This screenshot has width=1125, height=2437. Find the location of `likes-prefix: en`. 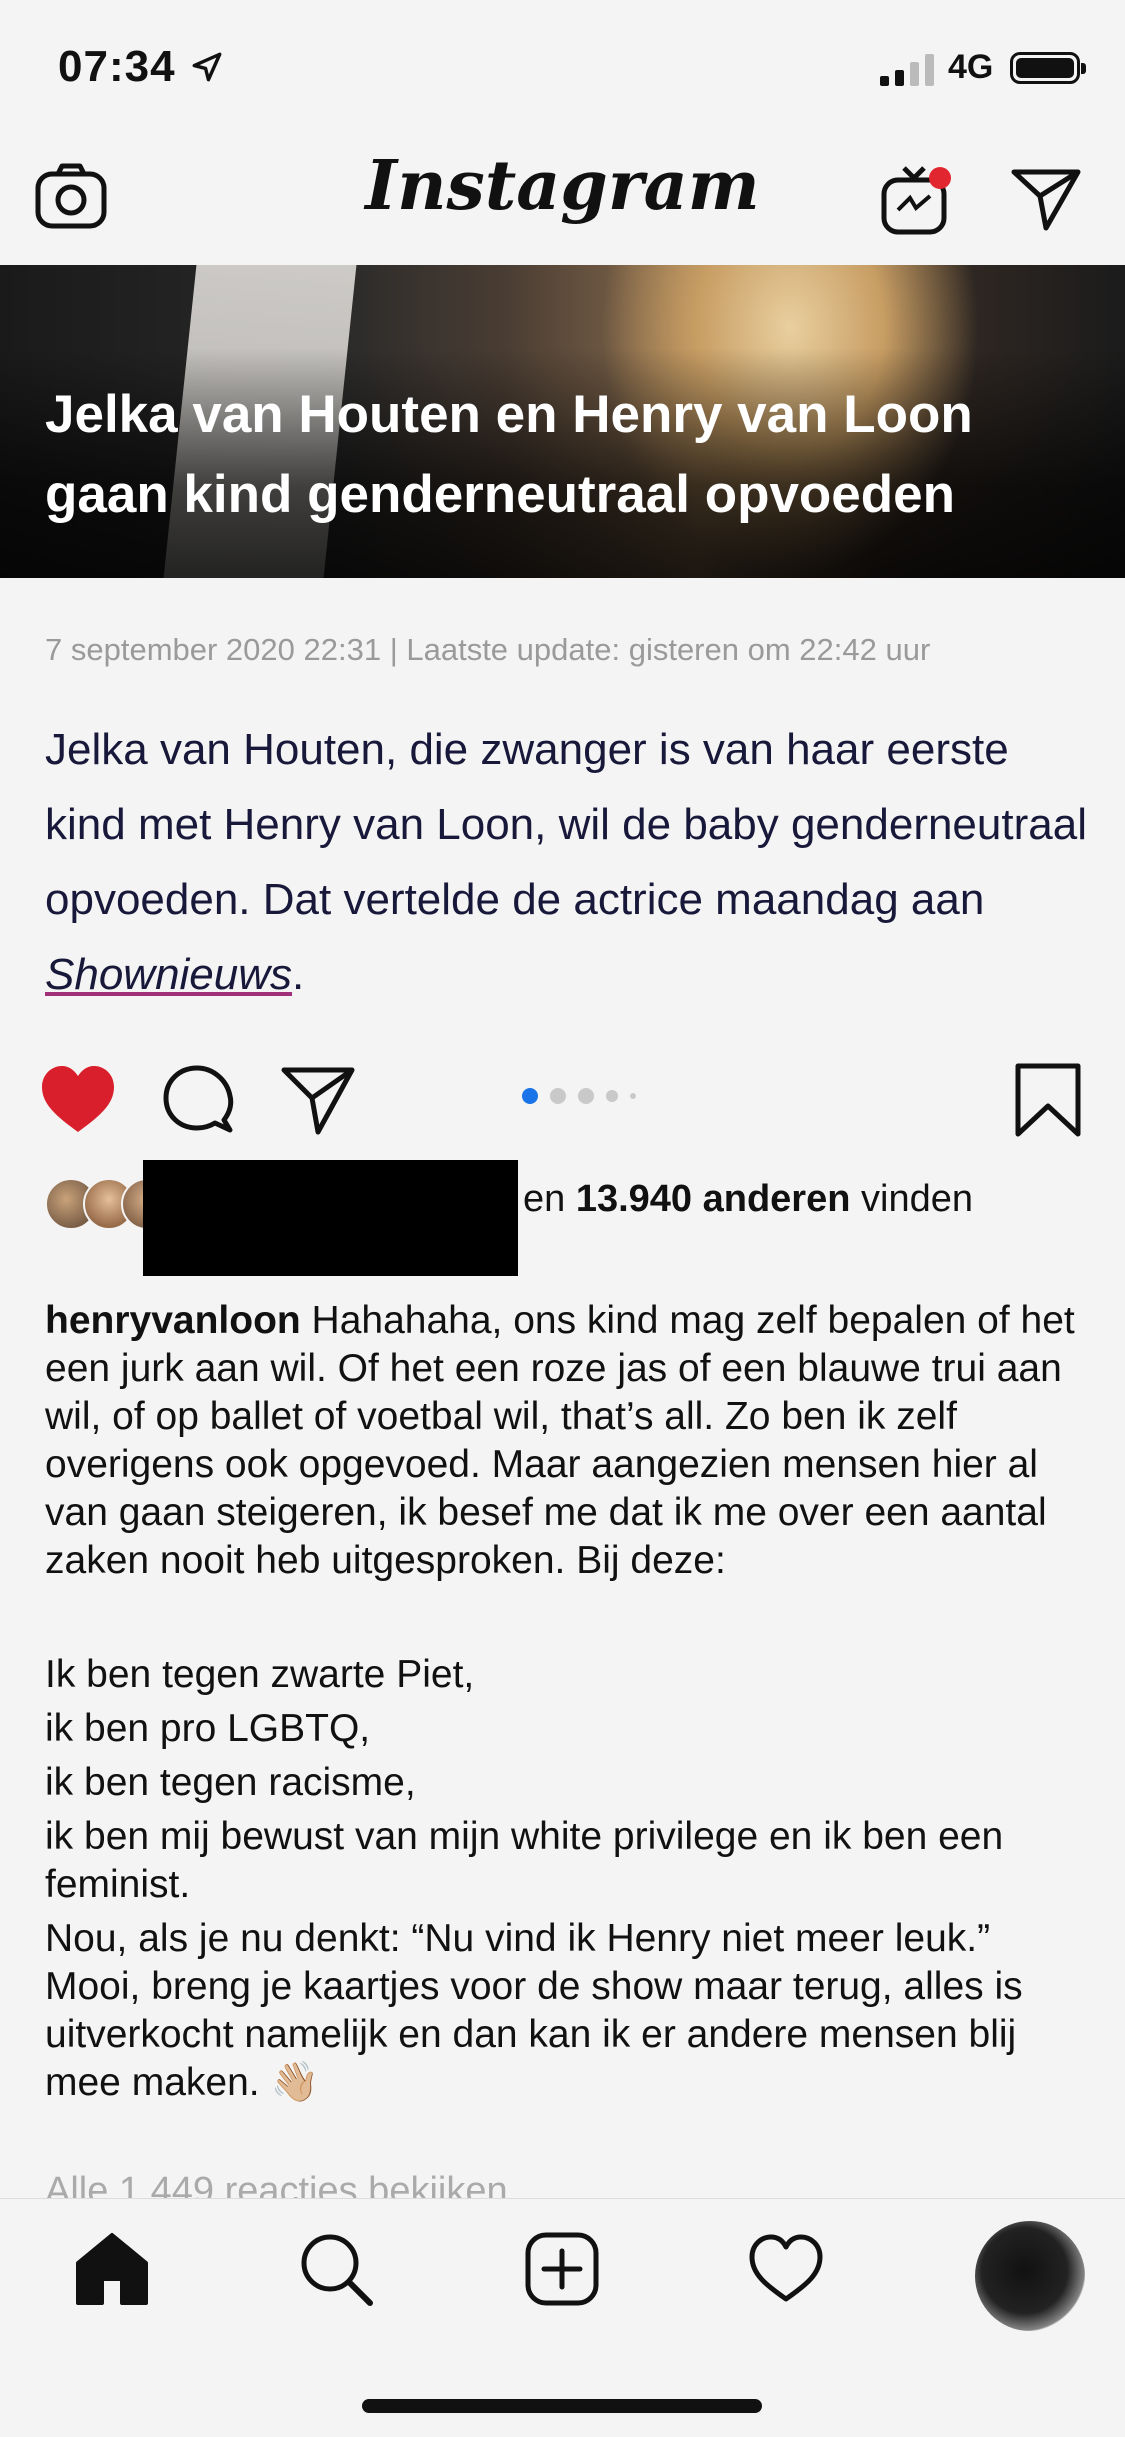

likes-prefix: en is located at coordinates (549, 1199).